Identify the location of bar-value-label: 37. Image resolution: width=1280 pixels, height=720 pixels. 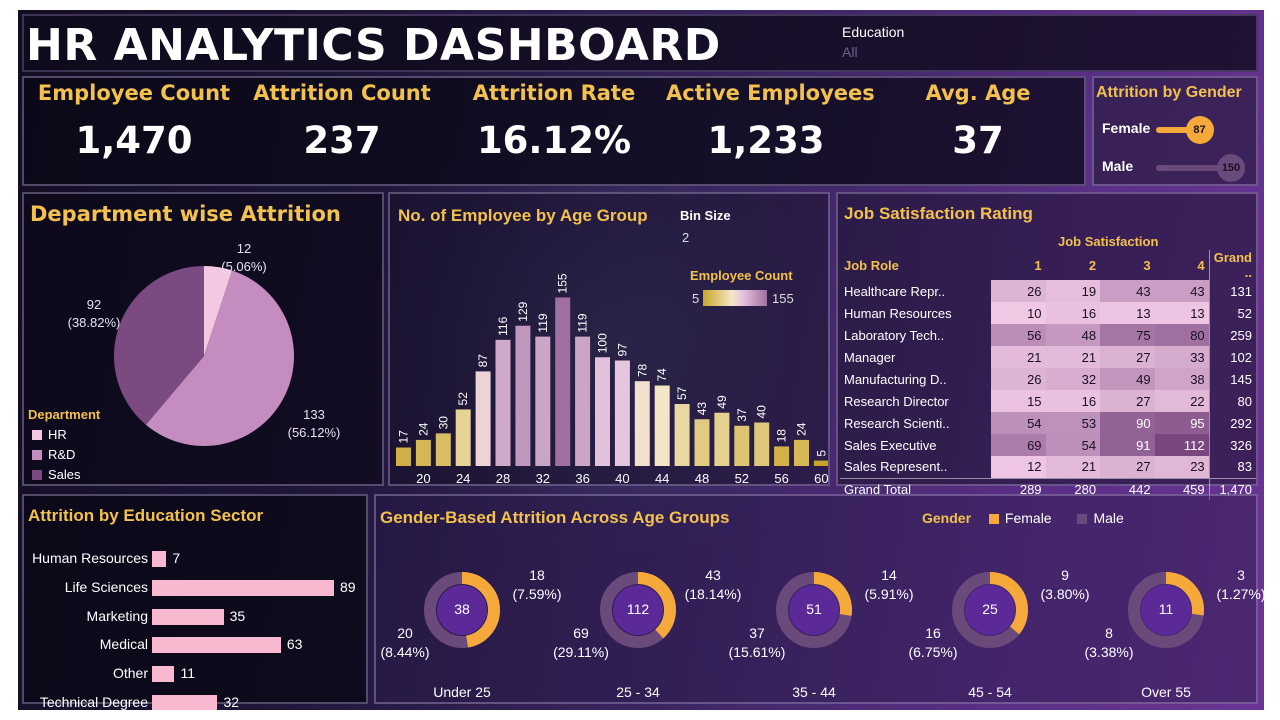
(742, 415).